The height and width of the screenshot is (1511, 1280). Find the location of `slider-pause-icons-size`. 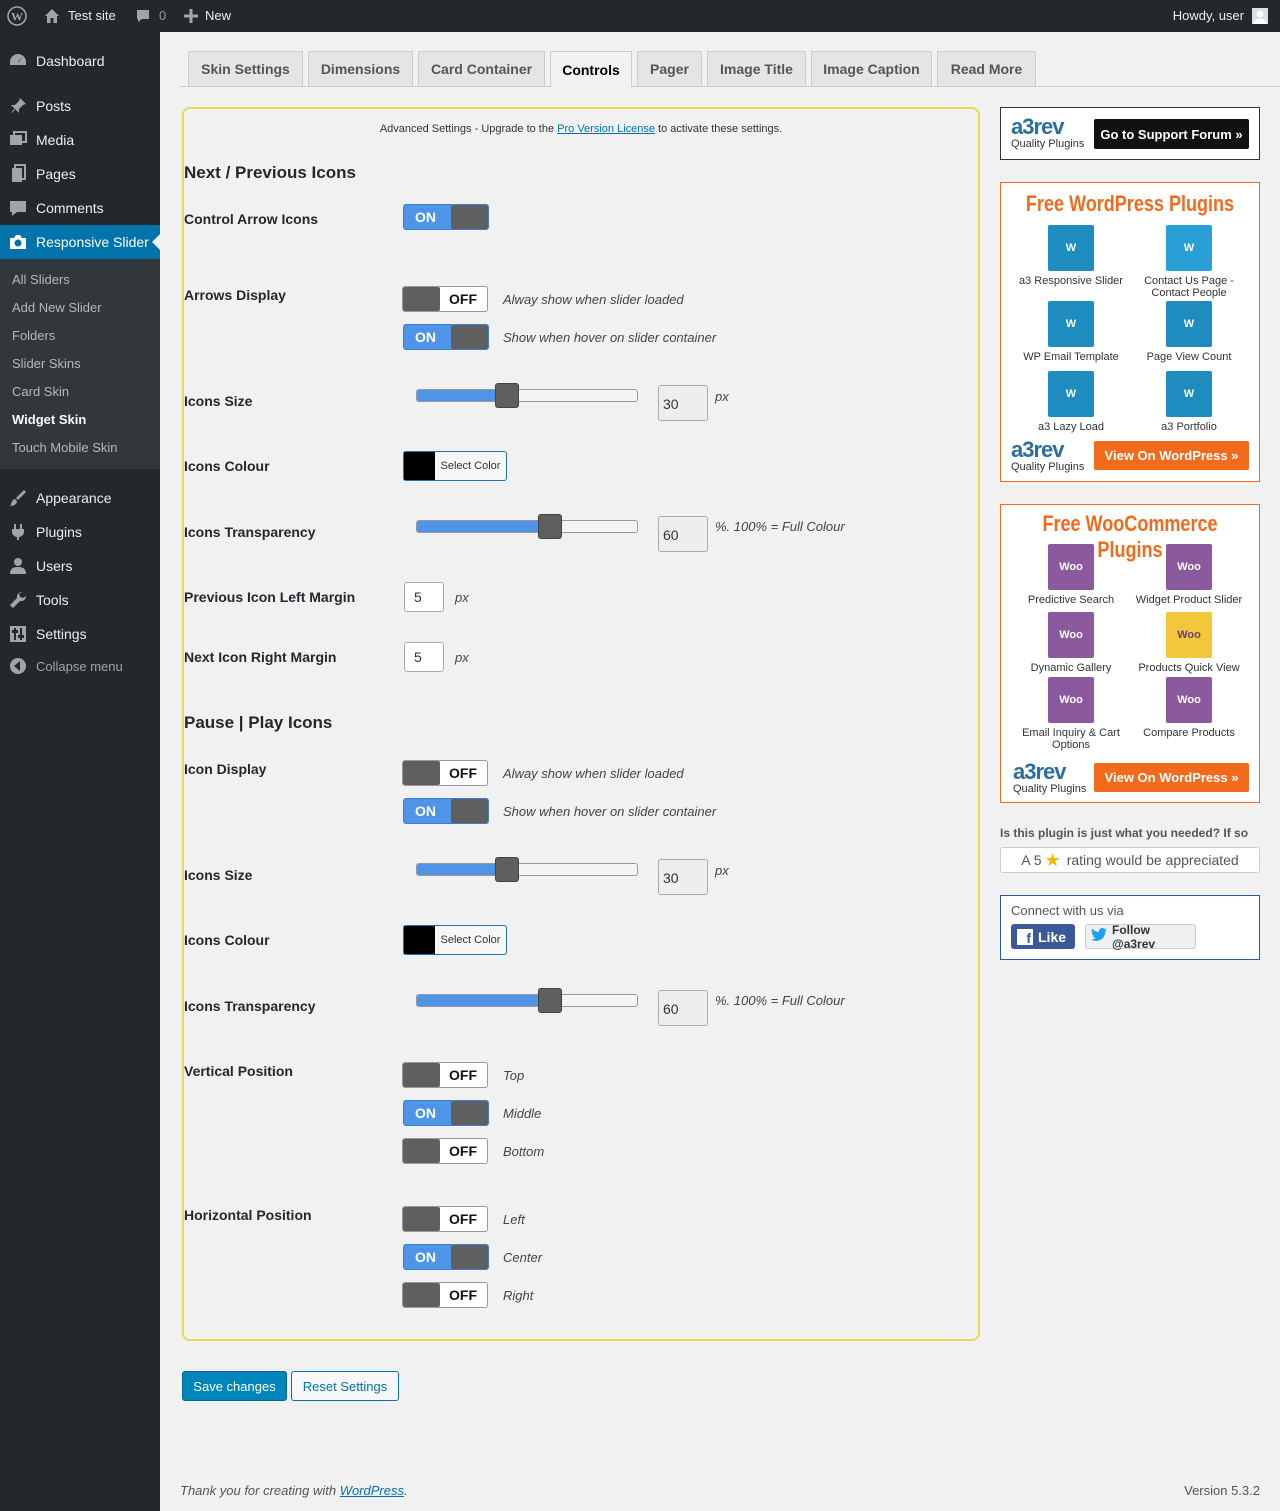

slider-pause-icons-size is located at coordinates (527, 869).